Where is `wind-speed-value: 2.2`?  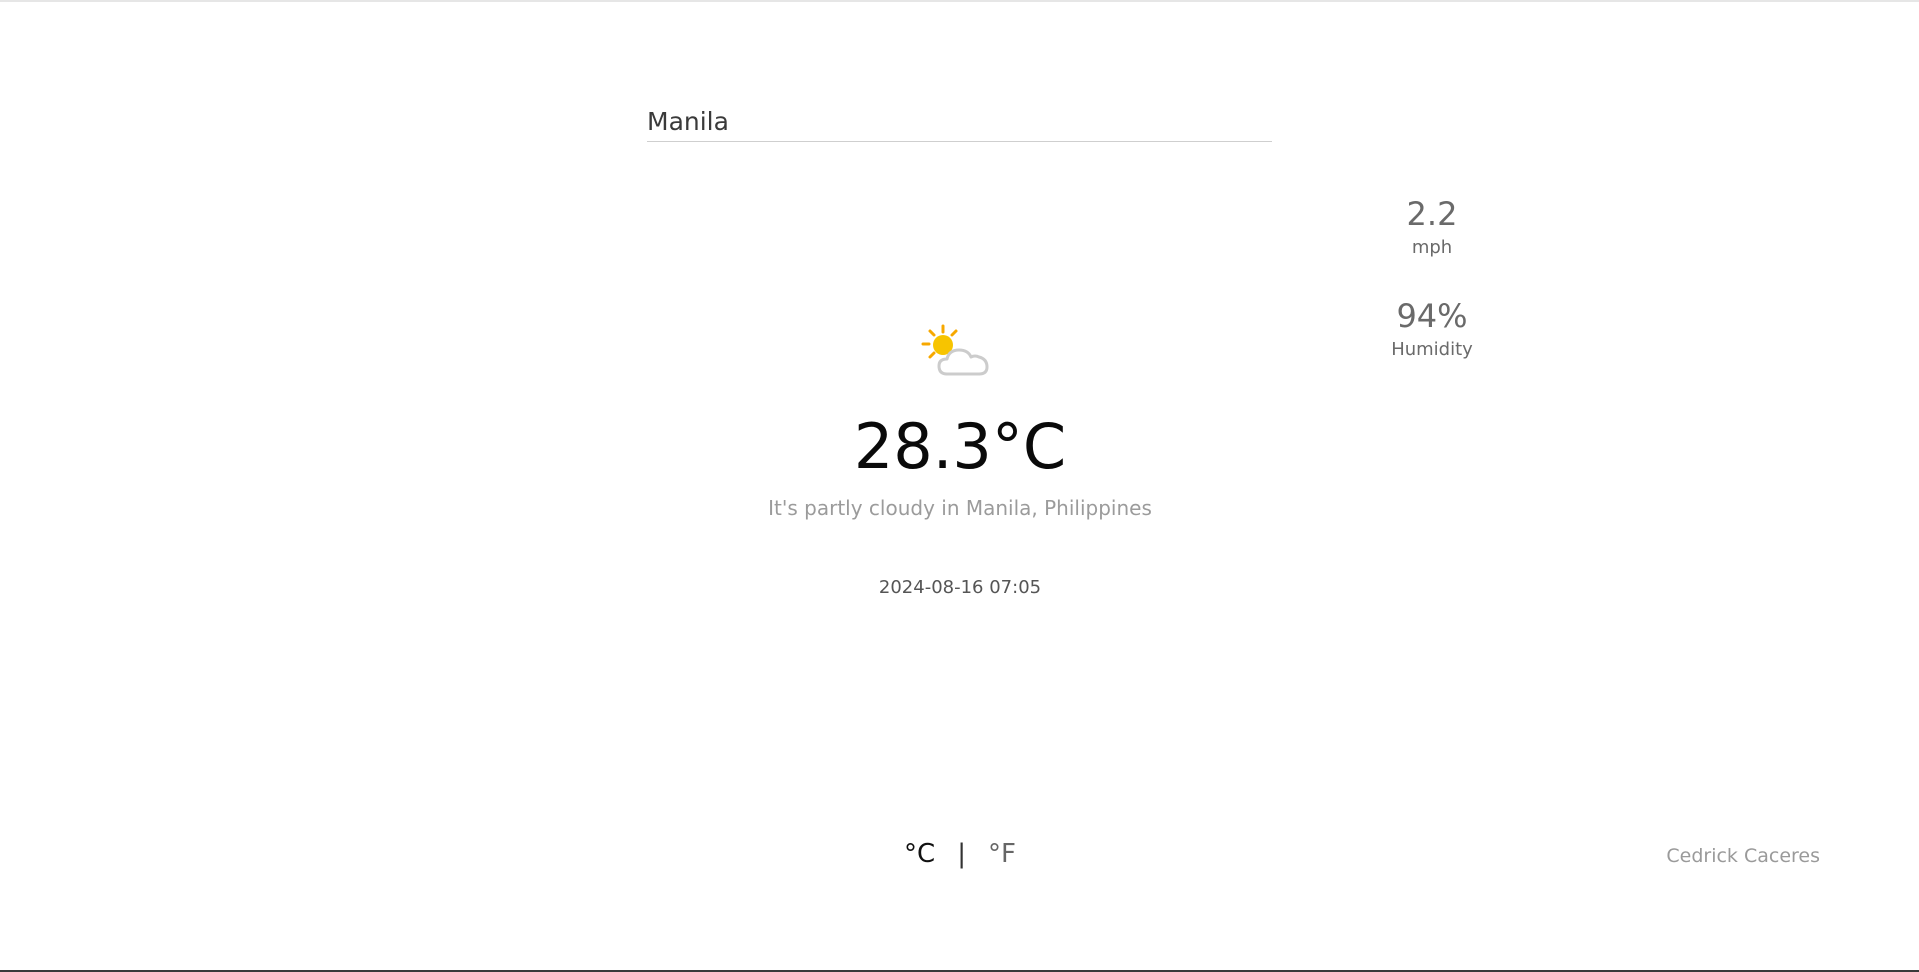
wind-speed-value: 2.2 is located at coordinates (1432, 214).